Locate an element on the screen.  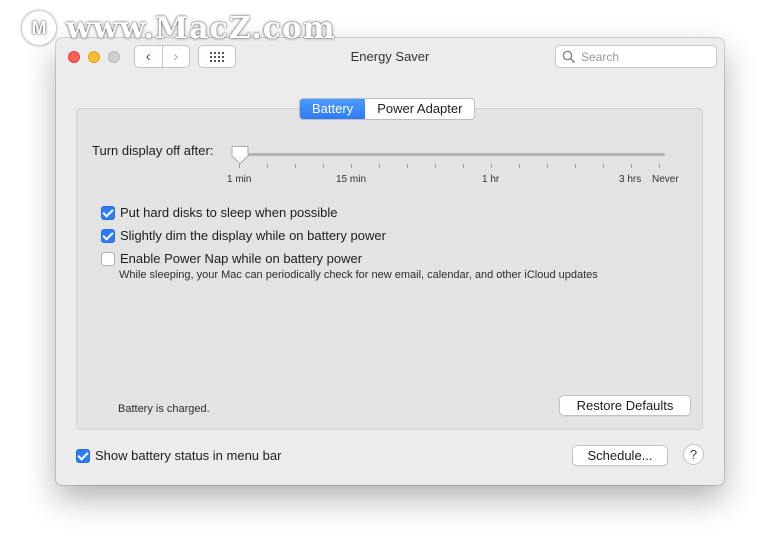
search-field is located at coordinates (636, 56).